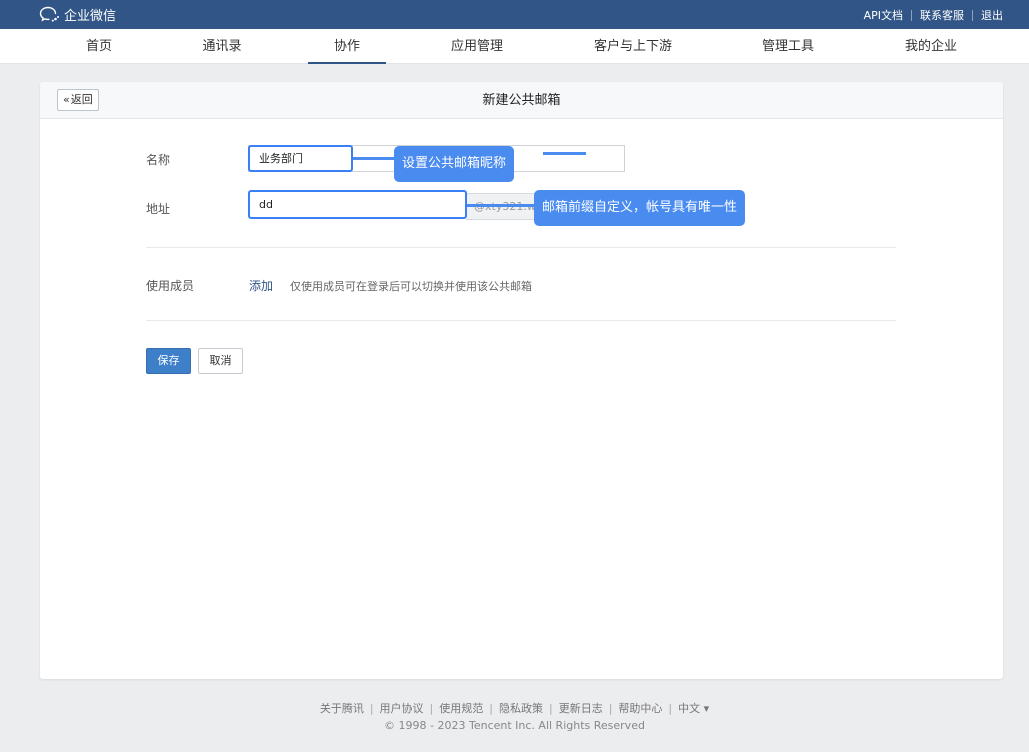 The height and width of the screenshot is (752, 1029). I want to click on save-button: 保存, so click(168, 361).